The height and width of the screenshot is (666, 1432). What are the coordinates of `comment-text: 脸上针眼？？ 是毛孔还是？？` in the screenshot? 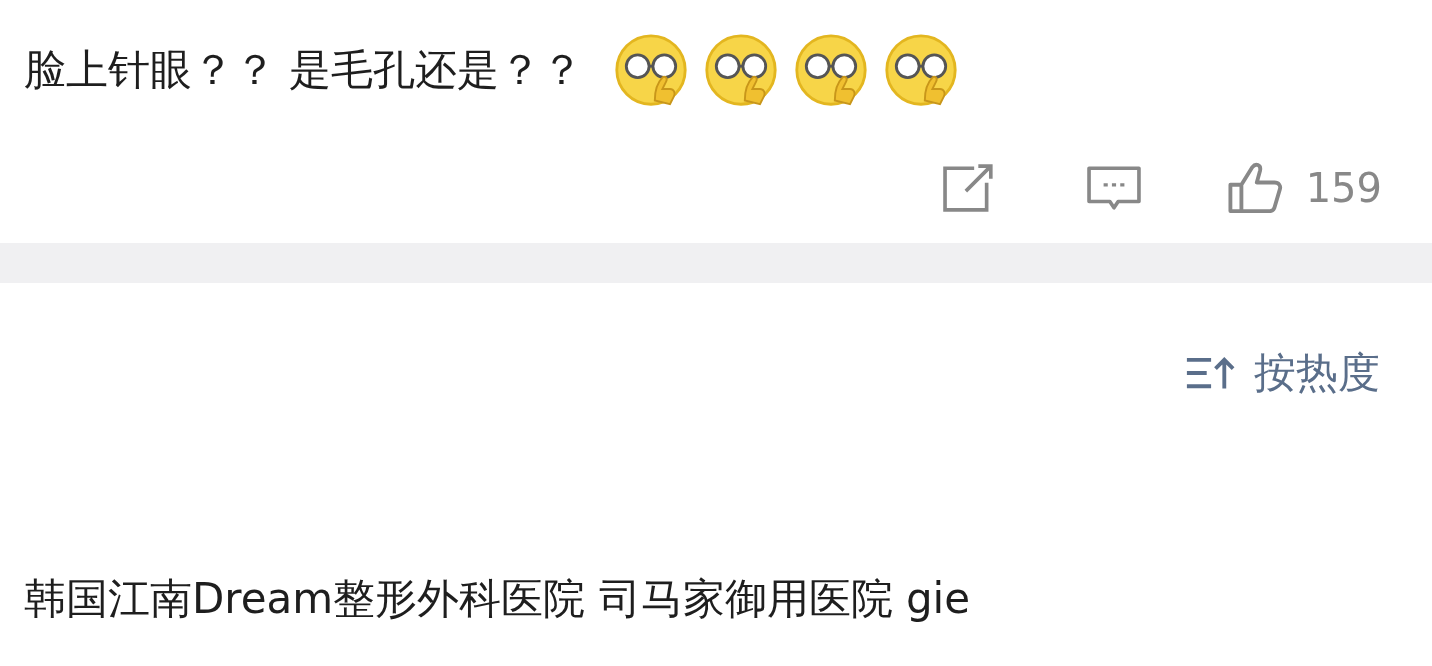 It's located at (304, 70).